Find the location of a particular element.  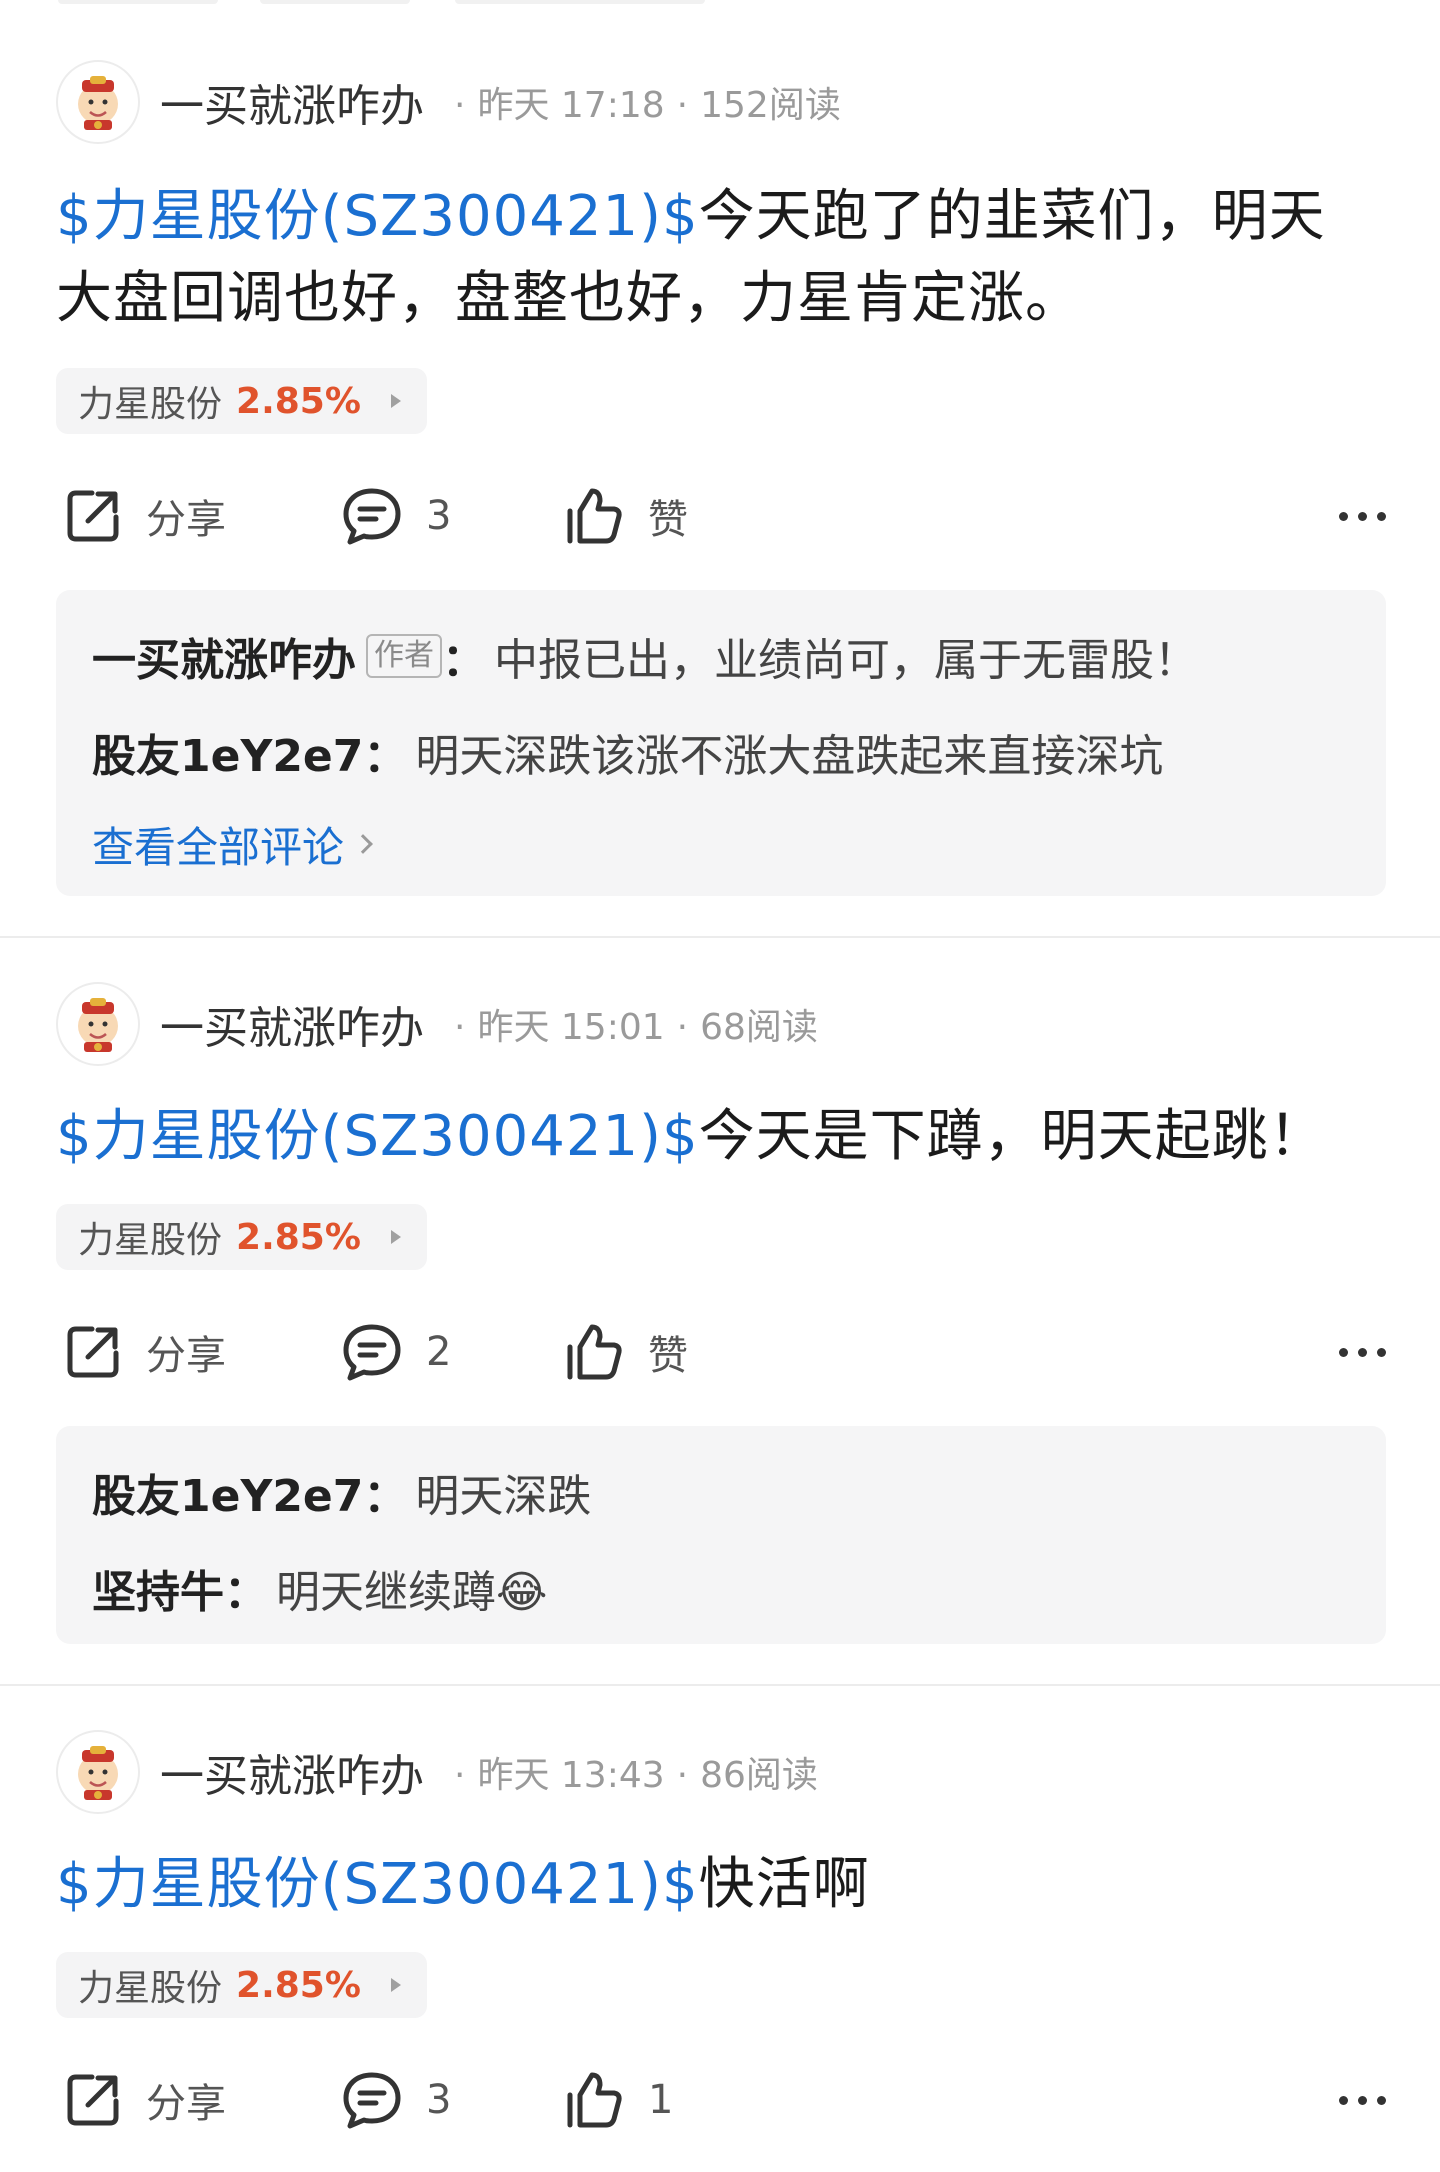

post-header: 一买就涨咋办 · 昨天 13:43 · 86阅读 is located at coordinates (437, 1772).